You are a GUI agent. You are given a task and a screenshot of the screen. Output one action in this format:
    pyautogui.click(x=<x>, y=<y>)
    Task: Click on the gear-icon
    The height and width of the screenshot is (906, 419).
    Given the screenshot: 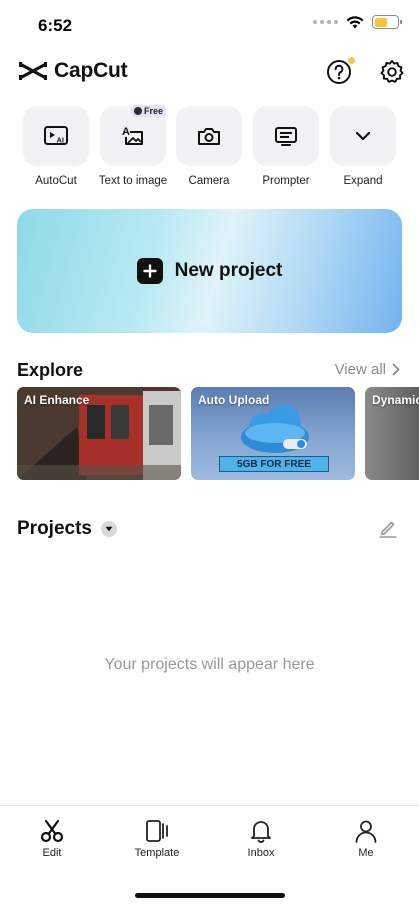 What is the action you would take?
    pyautogui.click(x=392, y=71)
    